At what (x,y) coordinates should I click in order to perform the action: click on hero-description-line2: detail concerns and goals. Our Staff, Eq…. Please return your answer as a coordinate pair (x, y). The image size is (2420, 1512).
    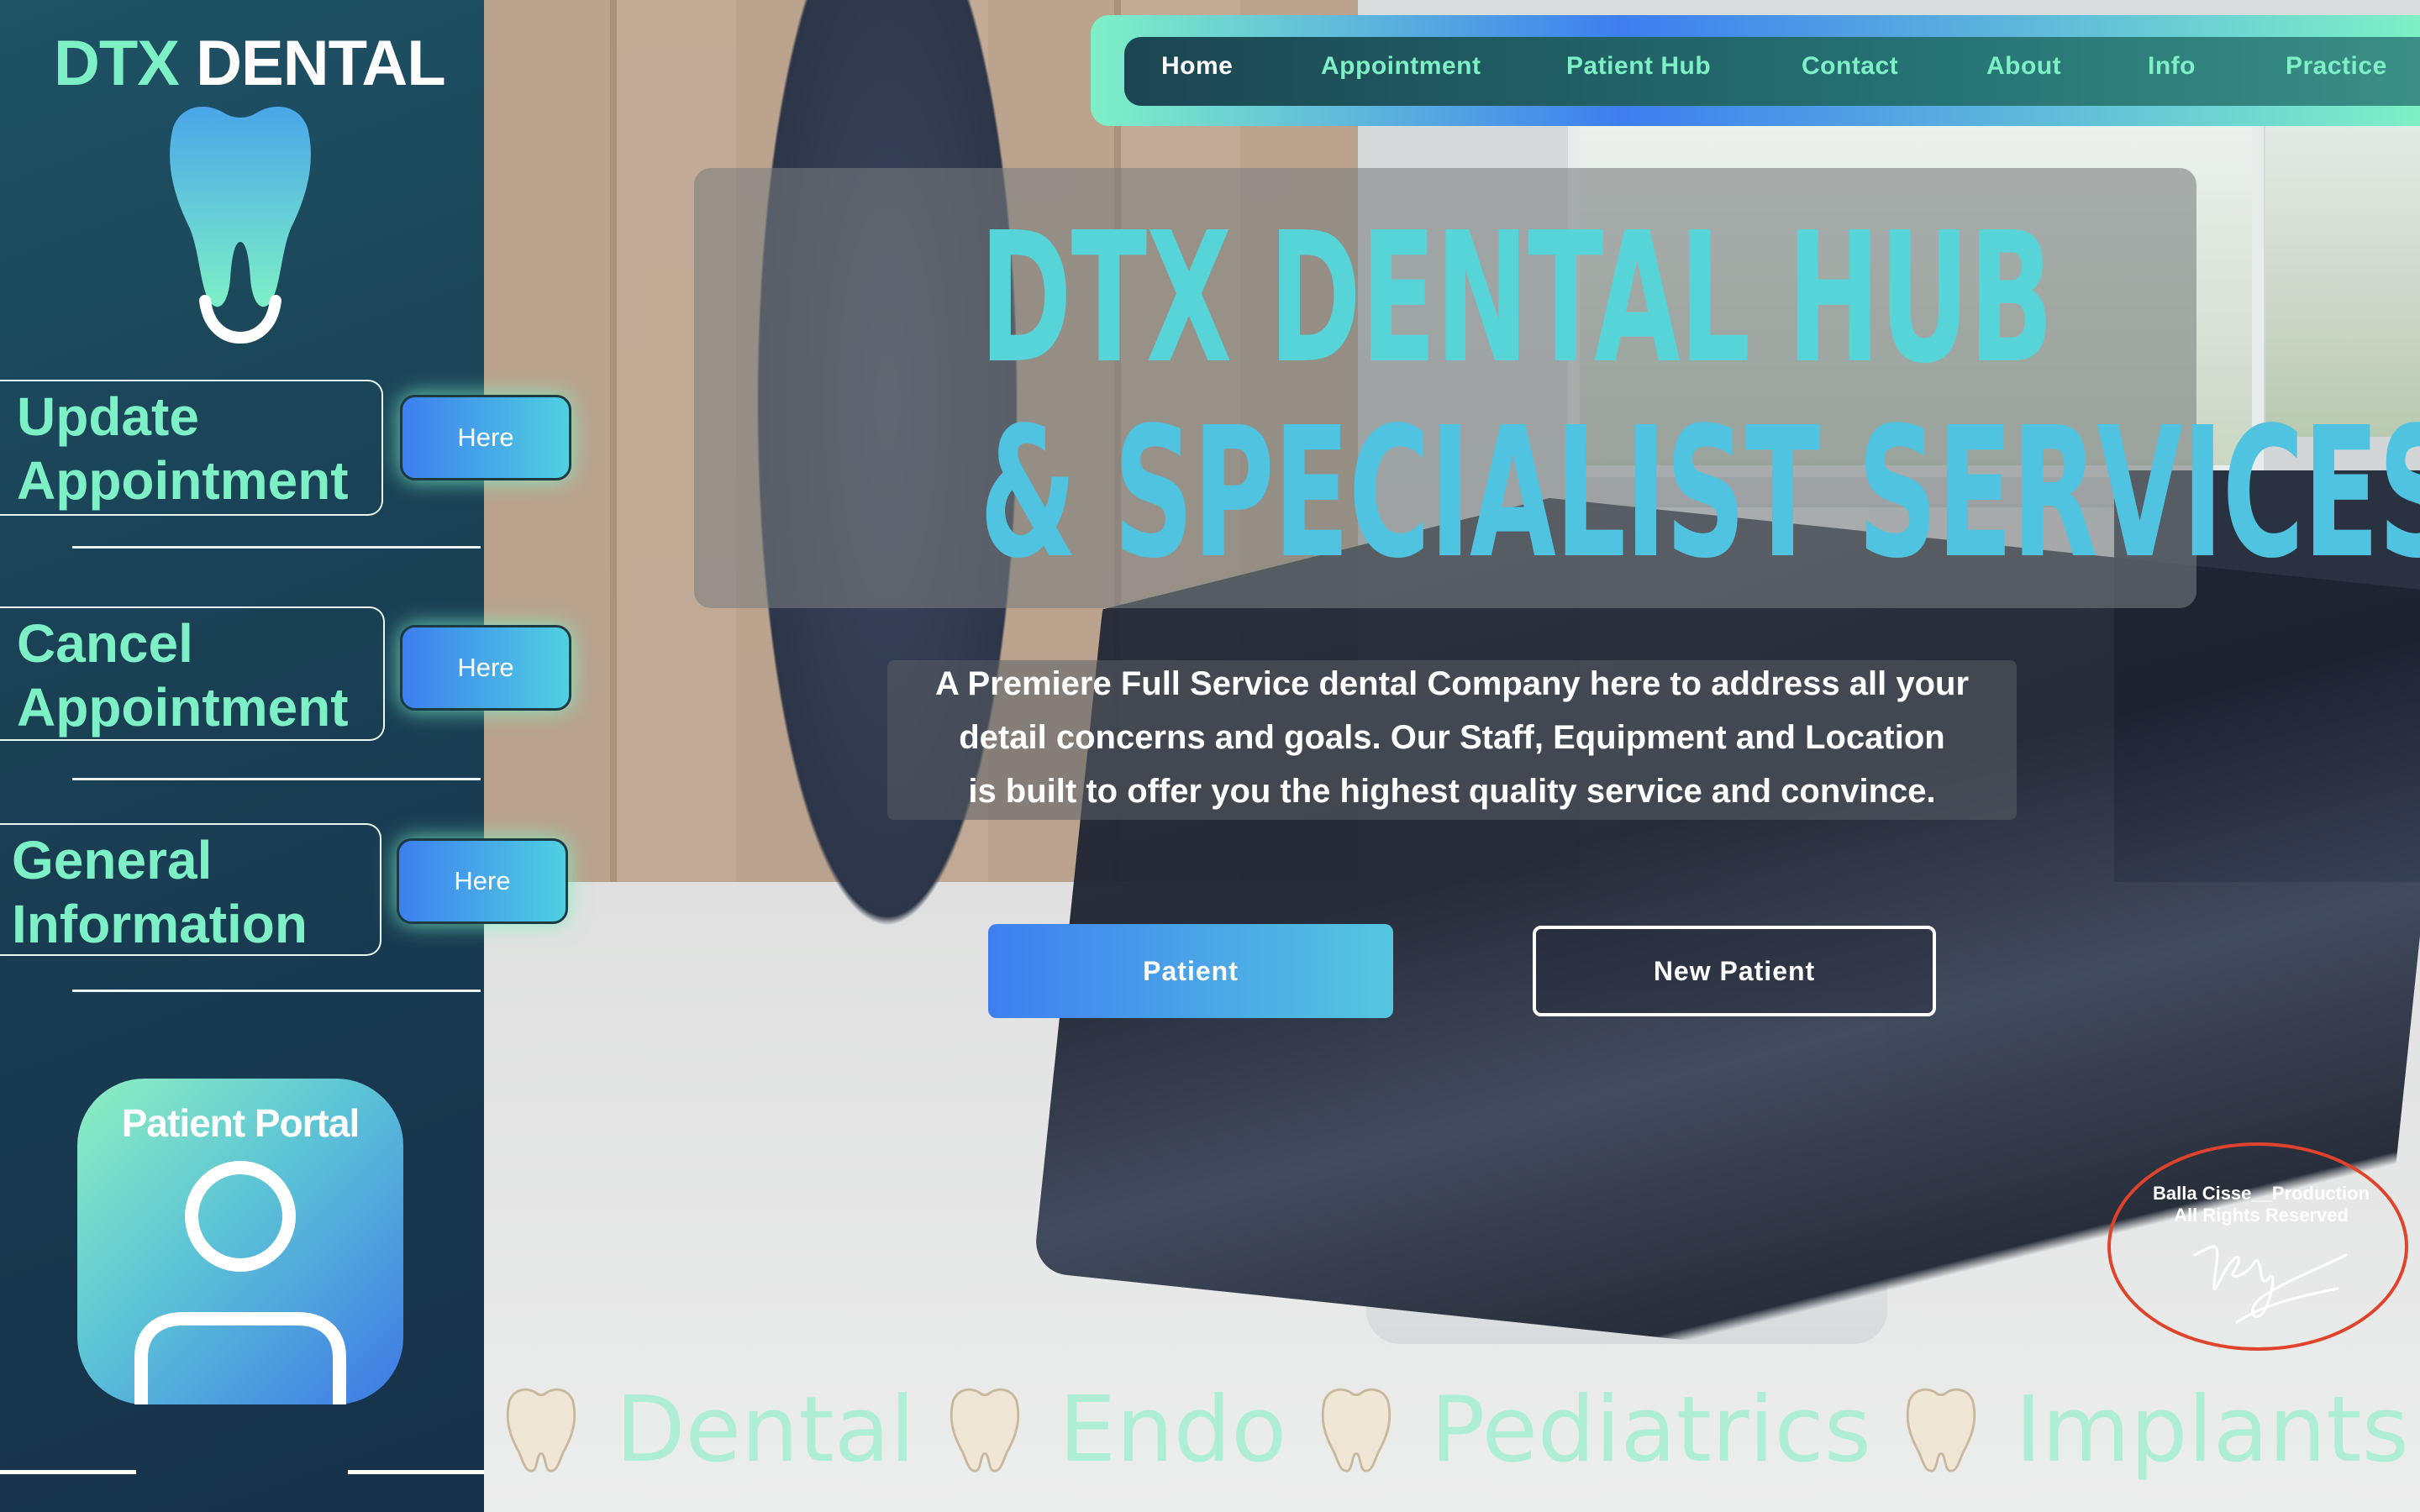
    Looking at the image, I should click on (1452, 737).